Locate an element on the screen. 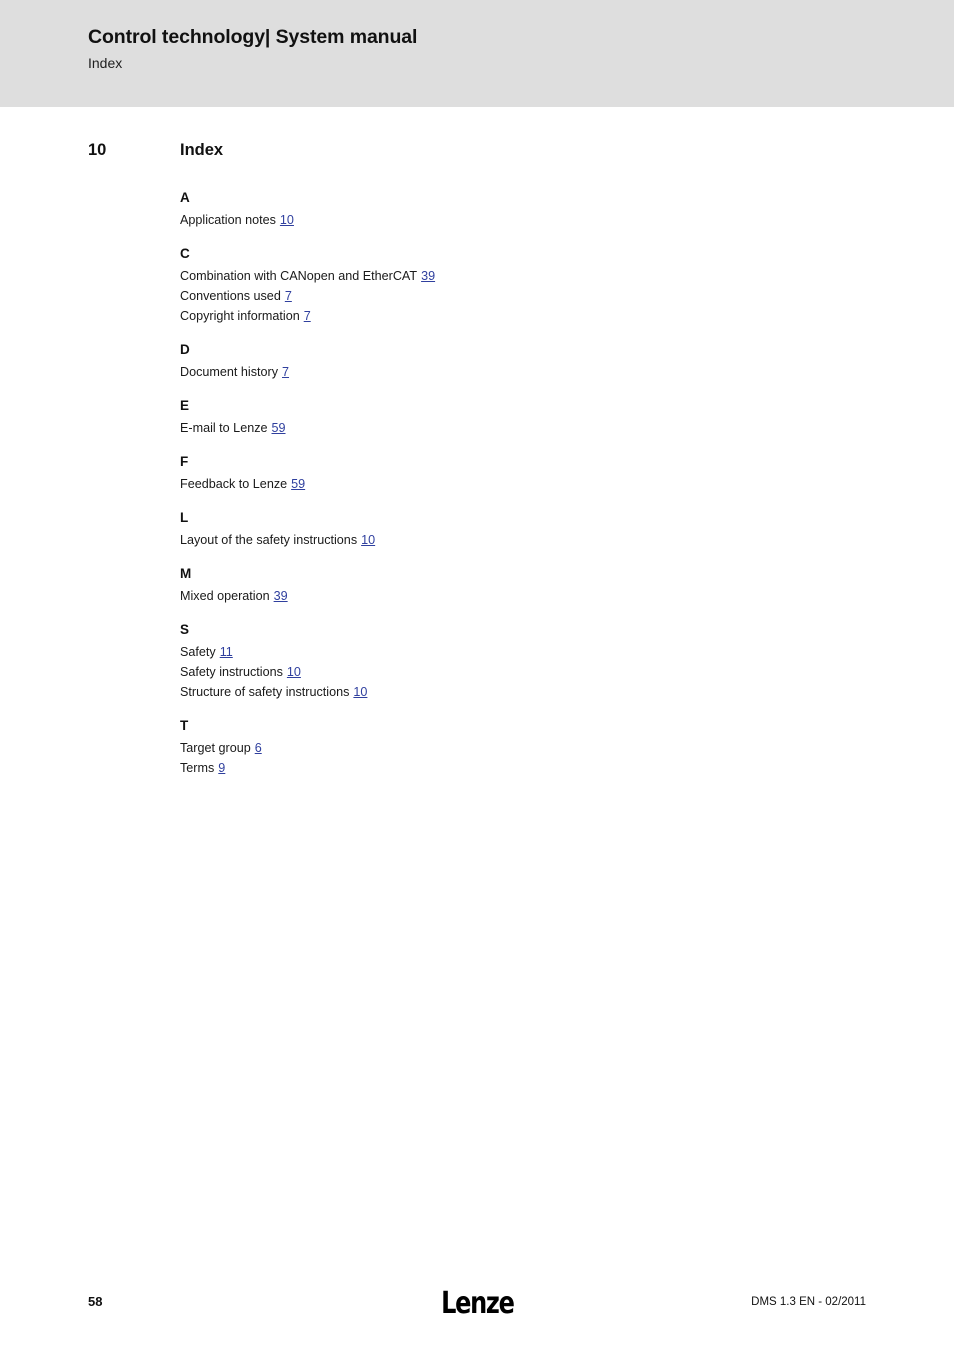 Image resolution: width=954 pixels, height=1350 pixels. lenze-logo-text: Lenze is located at coordinates (477, 1303).